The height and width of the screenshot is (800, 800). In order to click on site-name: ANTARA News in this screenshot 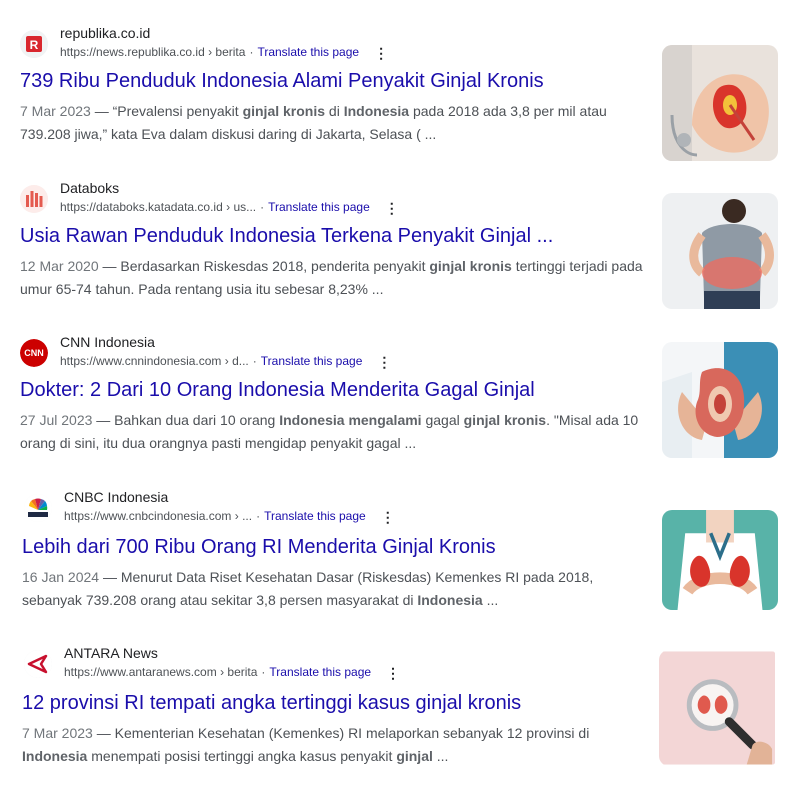, I will do `click(111, 653)`.